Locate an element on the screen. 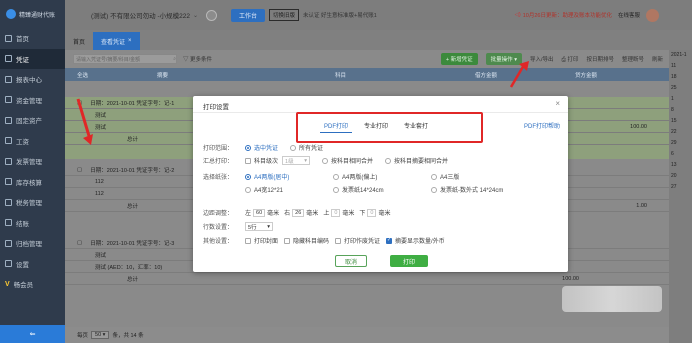  calendar-day: 29 is located at coordinates (680, 143).